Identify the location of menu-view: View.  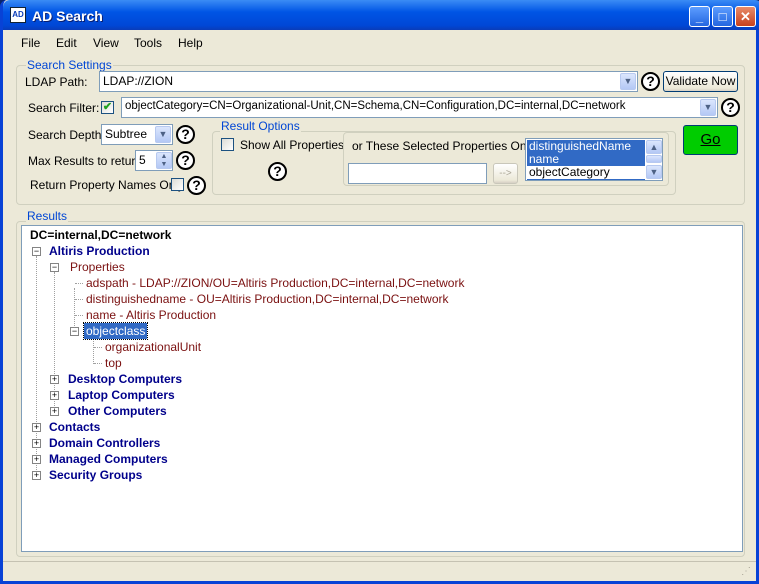
(106, 43).